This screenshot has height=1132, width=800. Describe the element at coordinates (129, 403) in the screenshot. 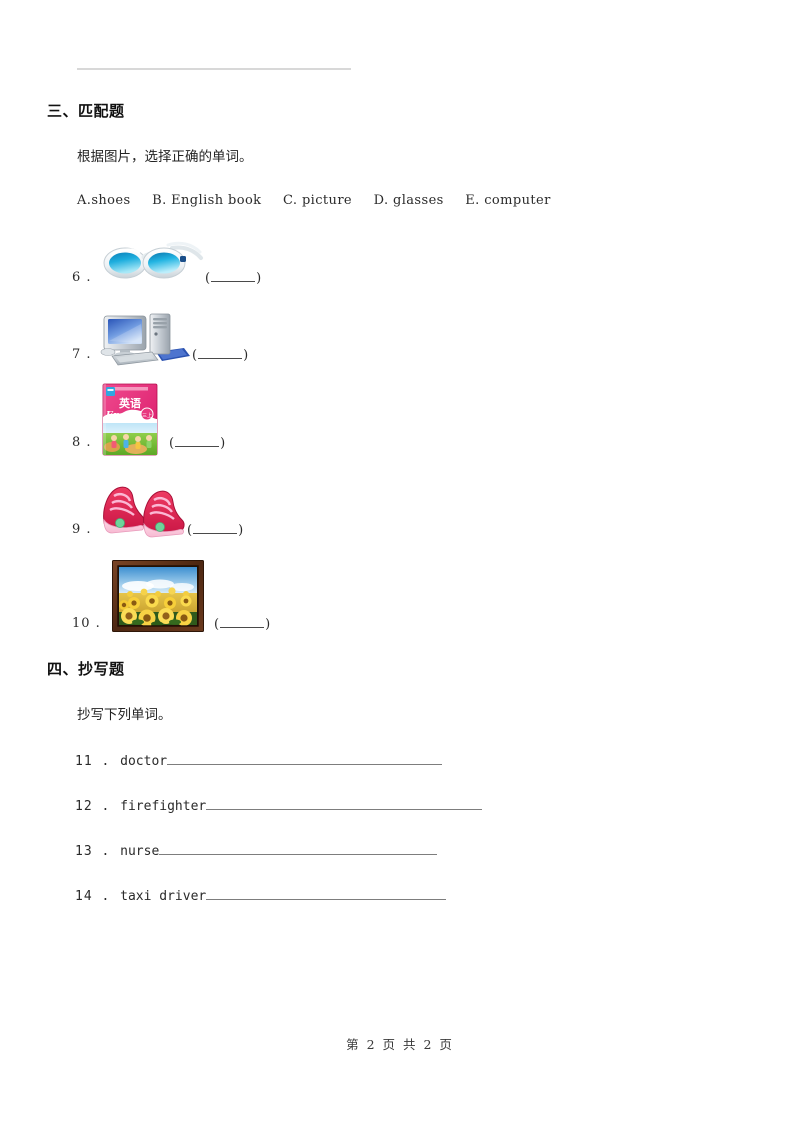

I see `svg-text: 英语` at that location.